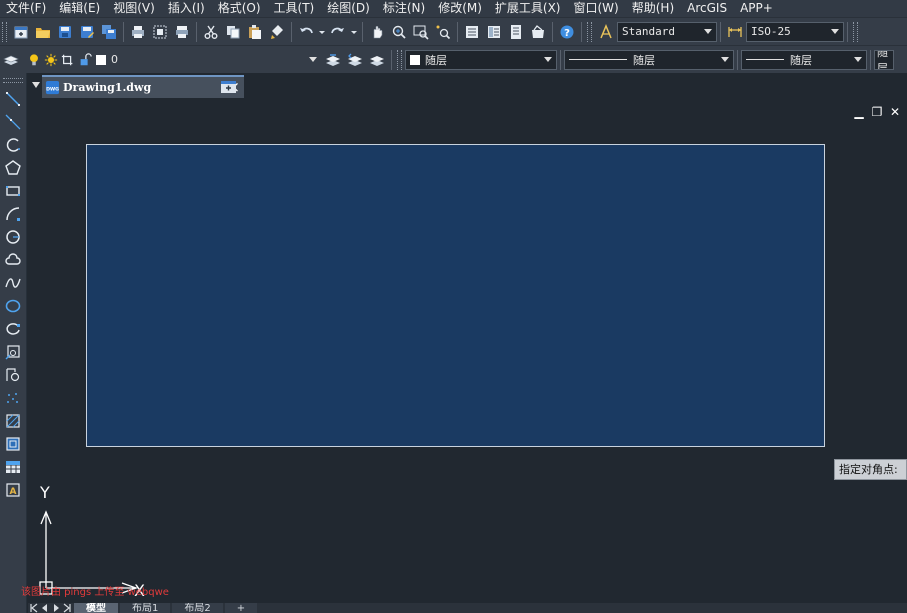 Image resolution: width=907 pixels, height=613 pixels. I want to click on match-properties-icon, so click(277, 32).